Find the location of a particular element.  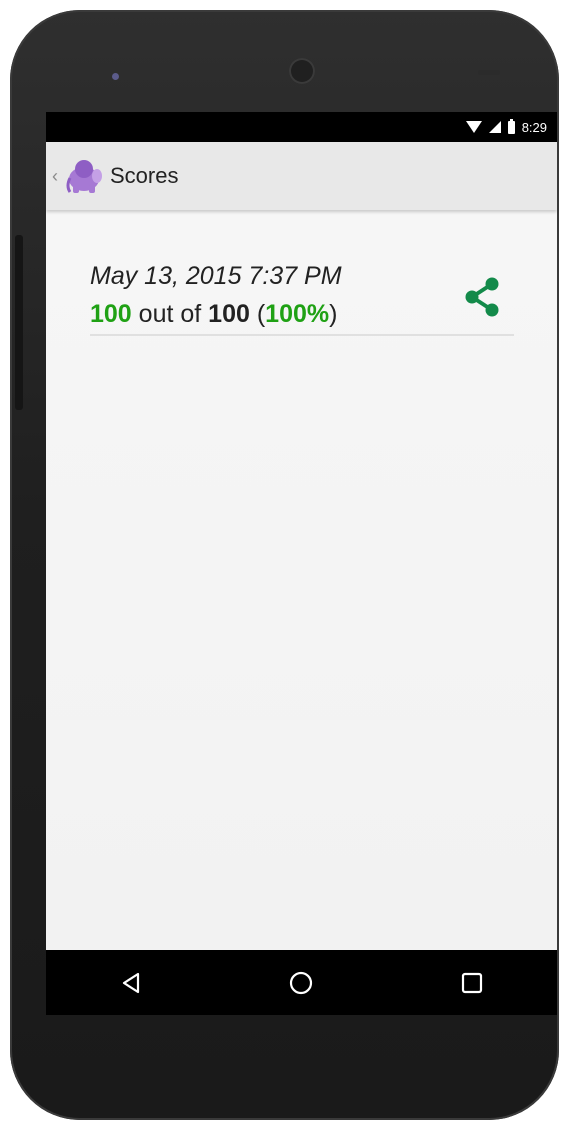

score-value: 100 is located at coordinates (111, 314).